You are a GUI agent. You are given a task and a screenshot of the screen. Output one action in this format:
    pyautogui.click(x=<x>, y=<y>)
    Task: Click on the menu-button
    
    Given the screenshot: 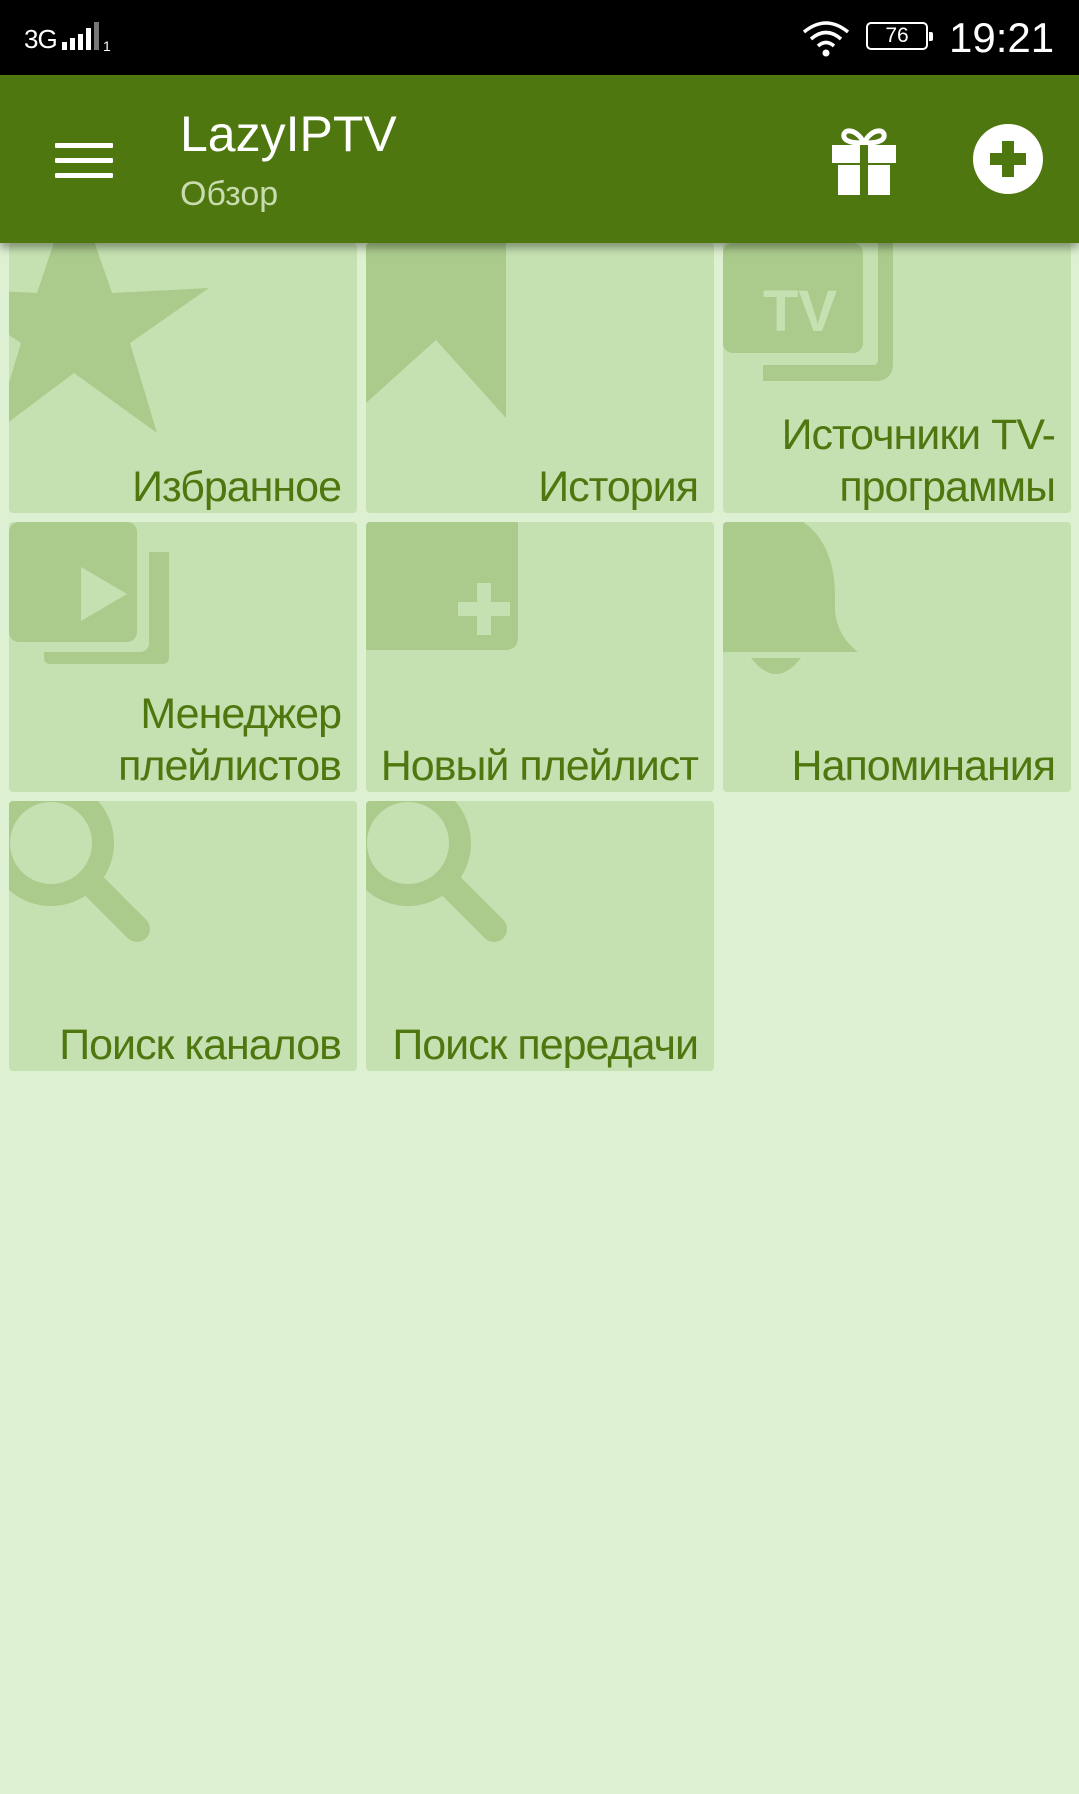 What is the action you would take?
    pyautogui.click(x=84, y=159)
    